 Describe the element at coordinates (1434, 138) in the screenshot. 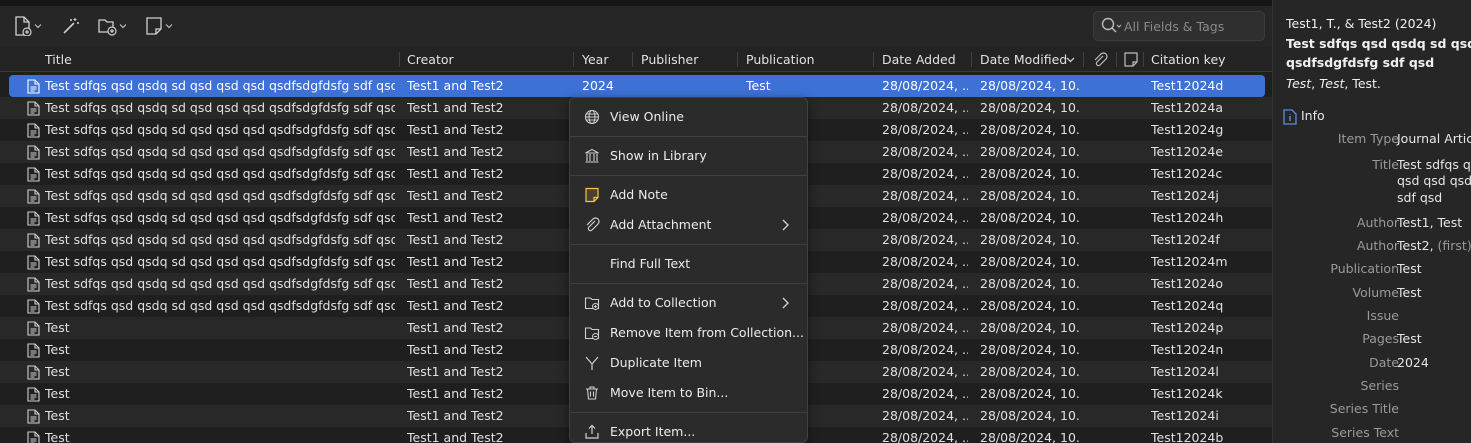

I see `field-value-item-type: Journal Article` at that location.